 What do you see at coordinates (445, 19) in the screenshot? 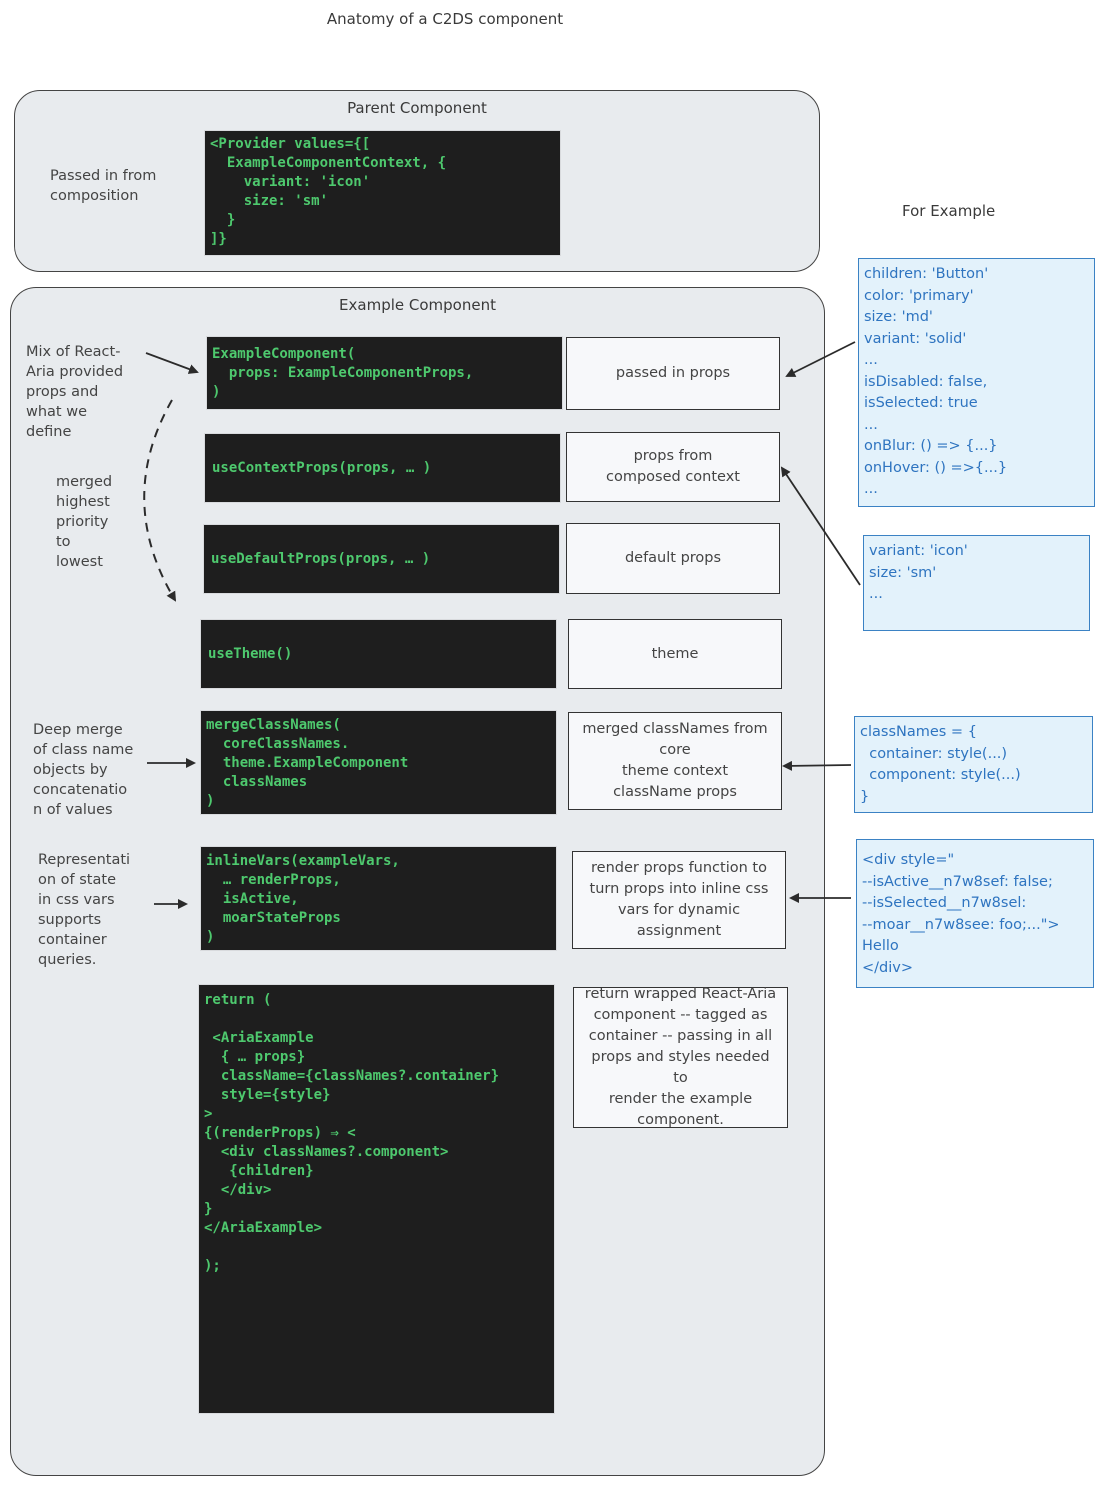
I see `diagram-title: Anatomy of a C2DS component` at bounding box center [445, 19].